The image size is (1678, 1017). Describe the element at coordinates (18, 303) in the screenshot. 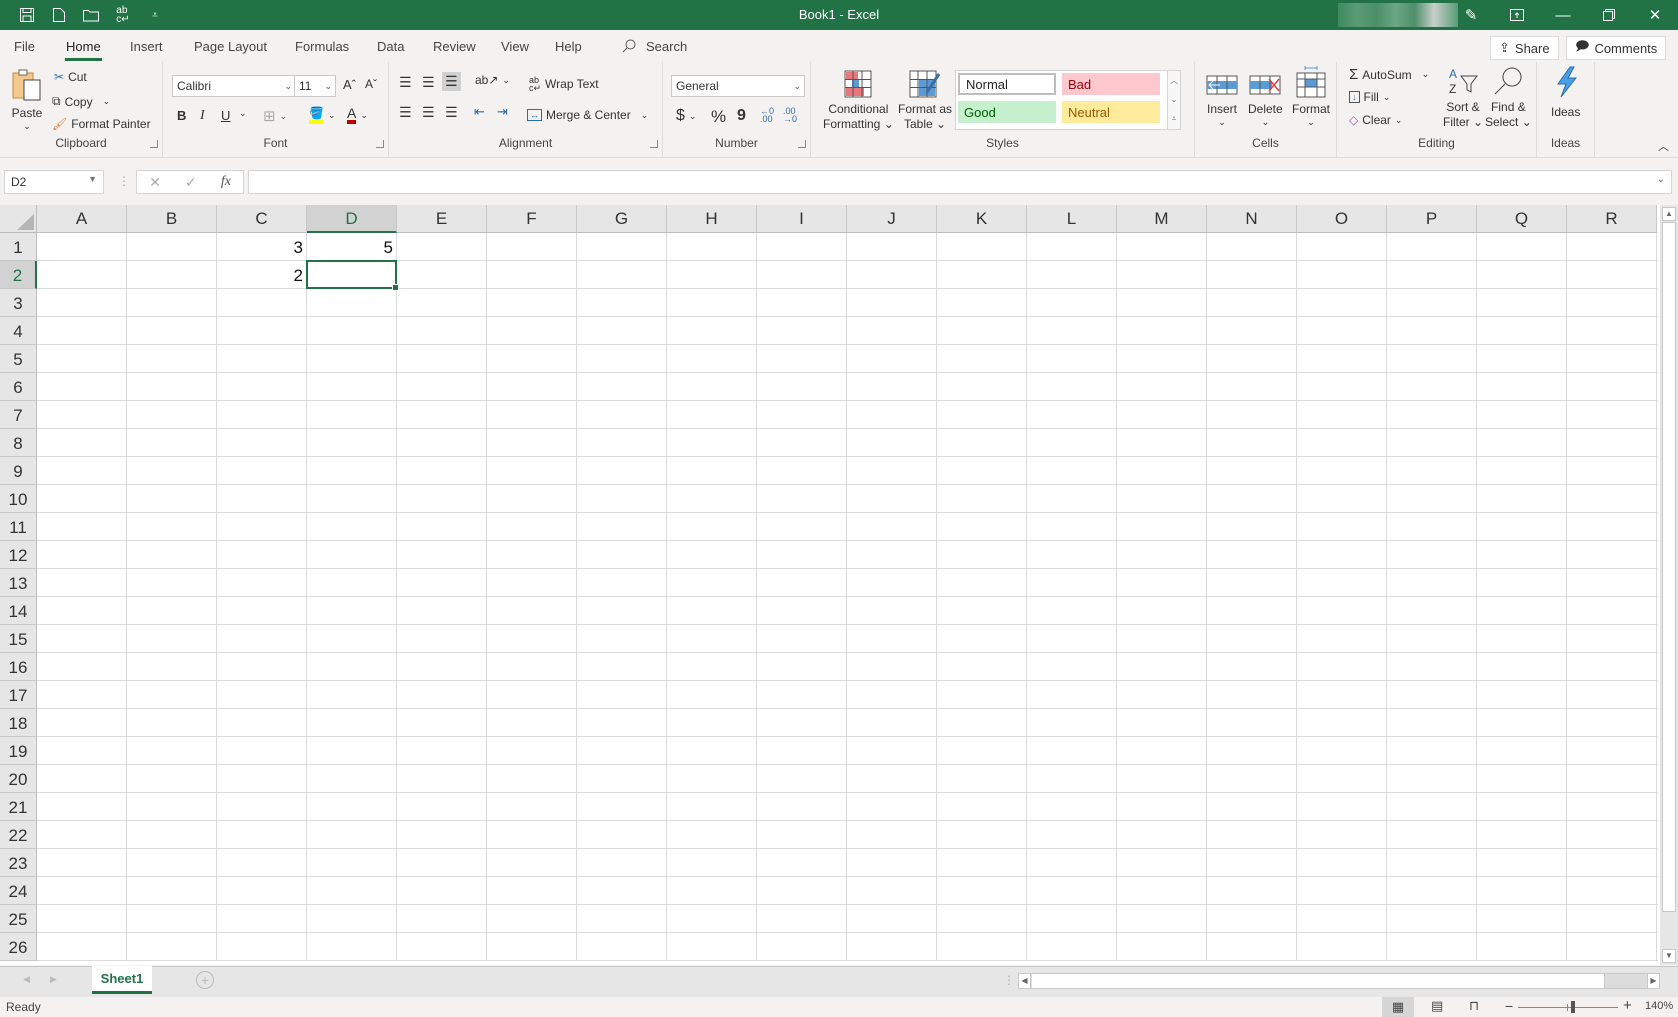

I see `row-header-3: 3` at that location.